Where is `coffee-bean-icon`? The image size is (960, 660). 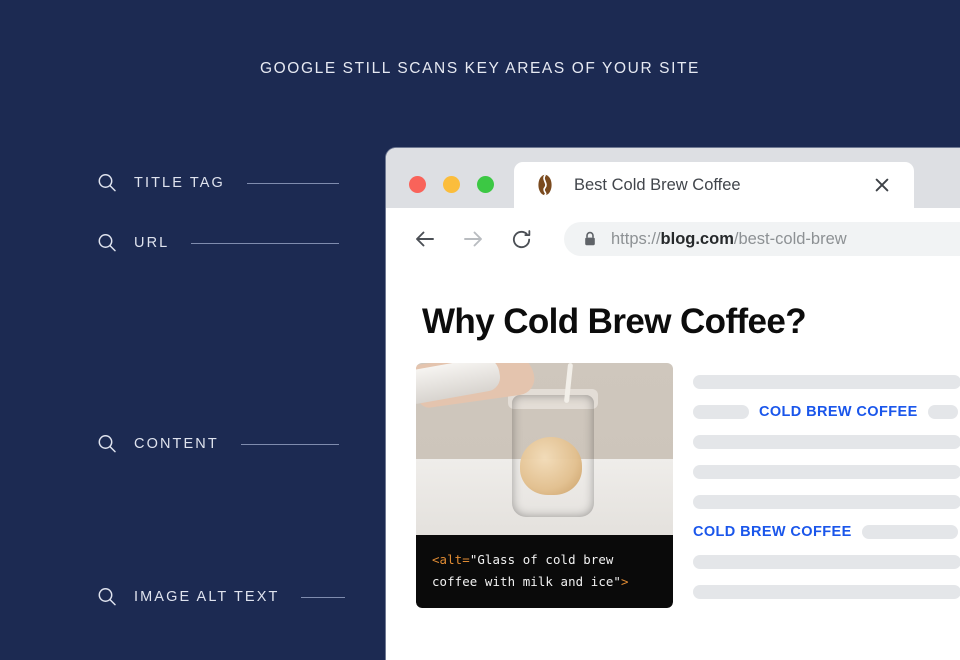
coffee-bean-icon is located at coordinates (545, 185).